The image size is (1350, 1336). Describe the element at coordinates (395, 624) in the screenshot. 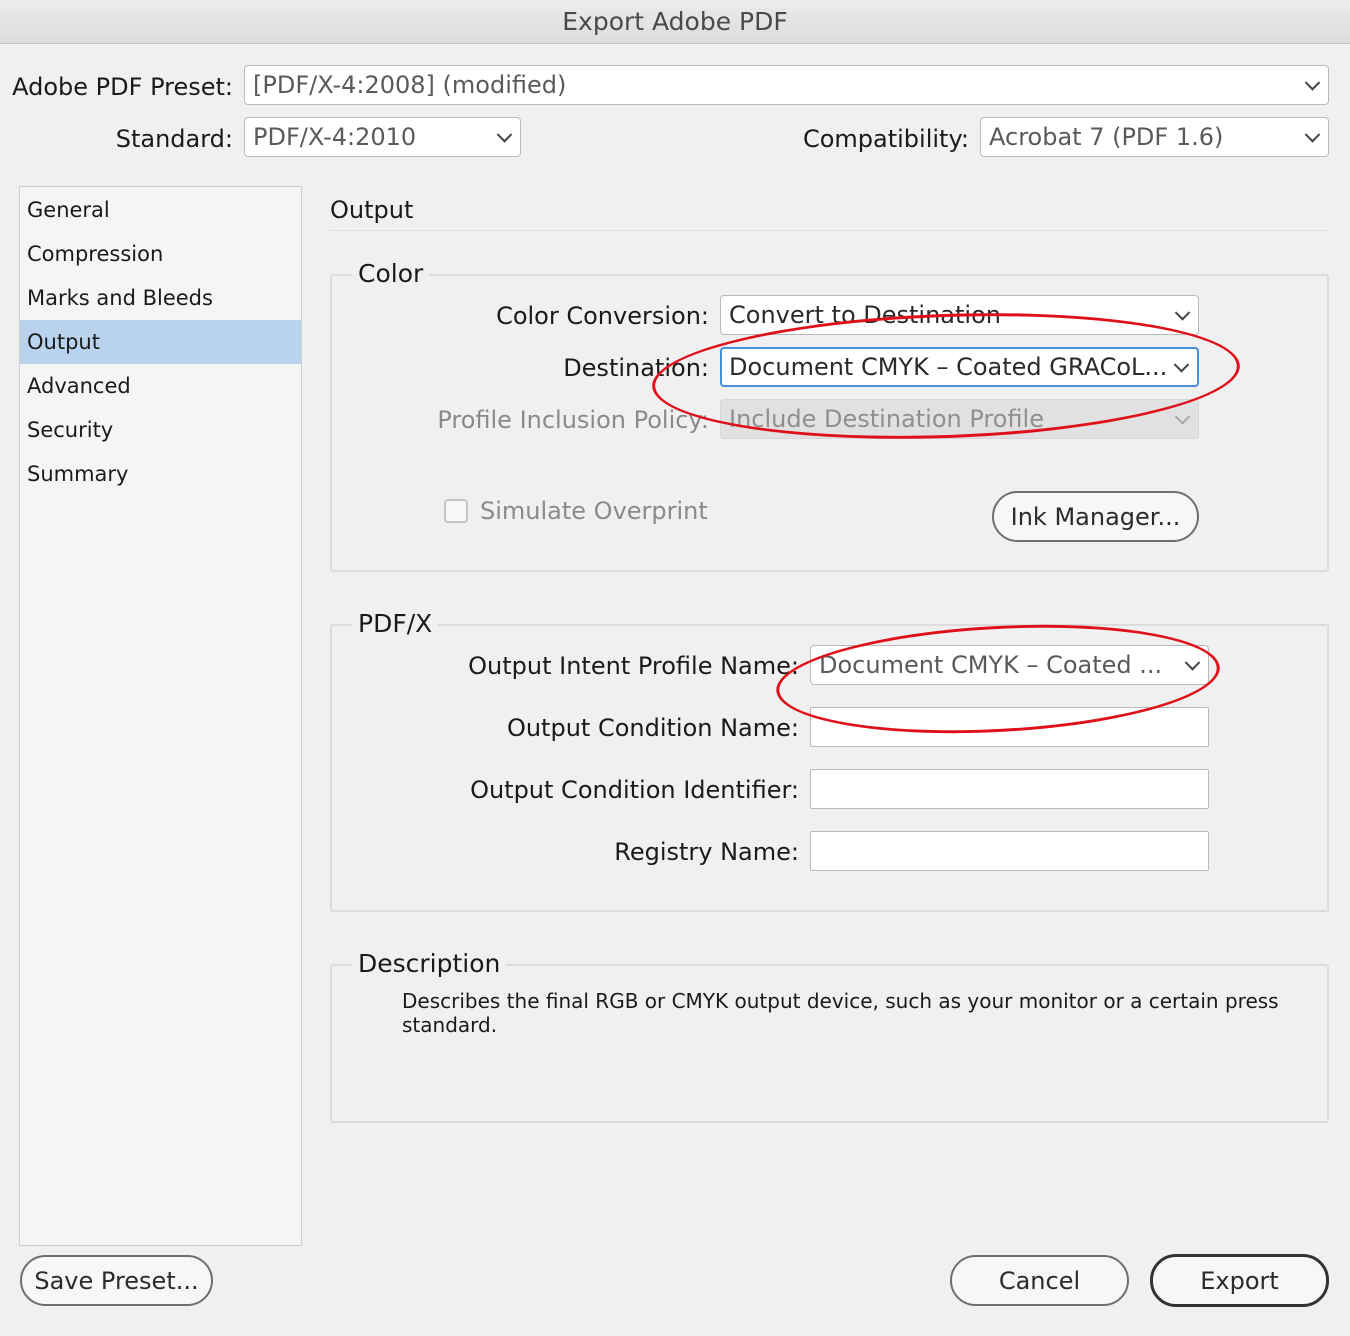

I see `pdfx-legend: PDF/X` at that location.